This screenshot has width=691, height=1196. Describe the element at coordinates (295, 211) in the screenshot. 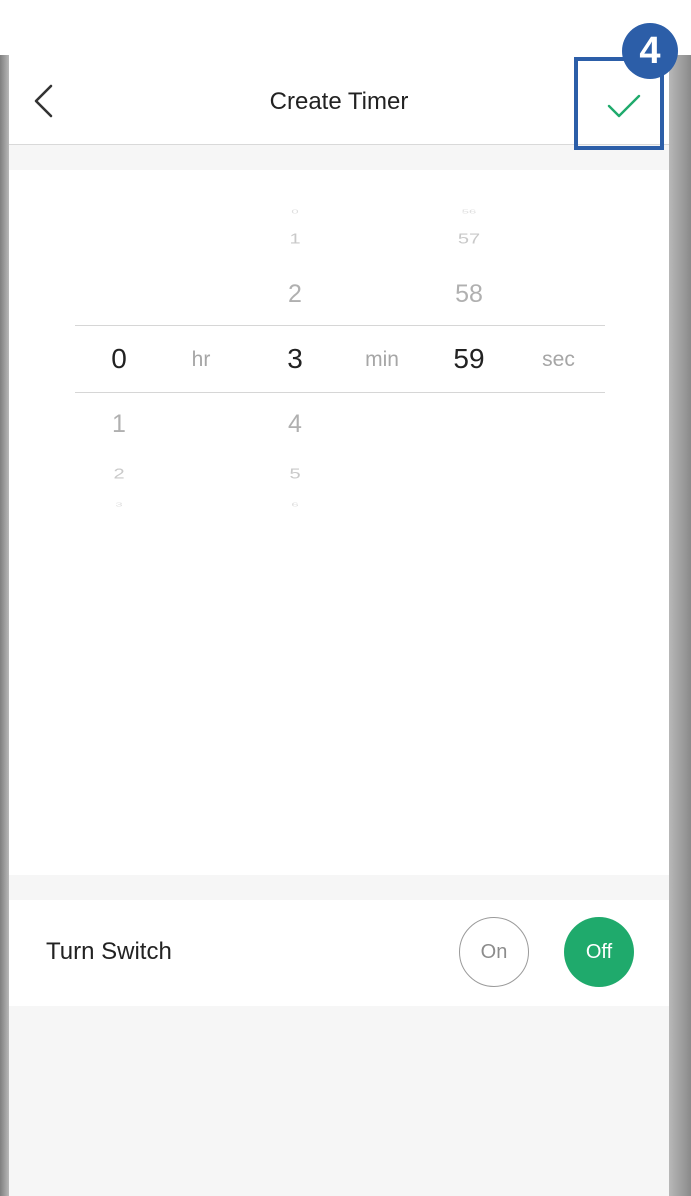

I see `minute-option: 0` at that location.